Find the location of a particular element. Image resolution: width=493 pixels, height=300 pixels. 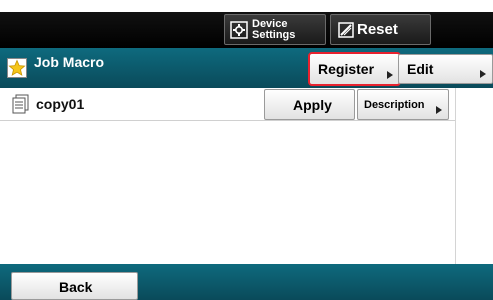

device-settings-label-line1: Device is located at coordinates (270, 23).